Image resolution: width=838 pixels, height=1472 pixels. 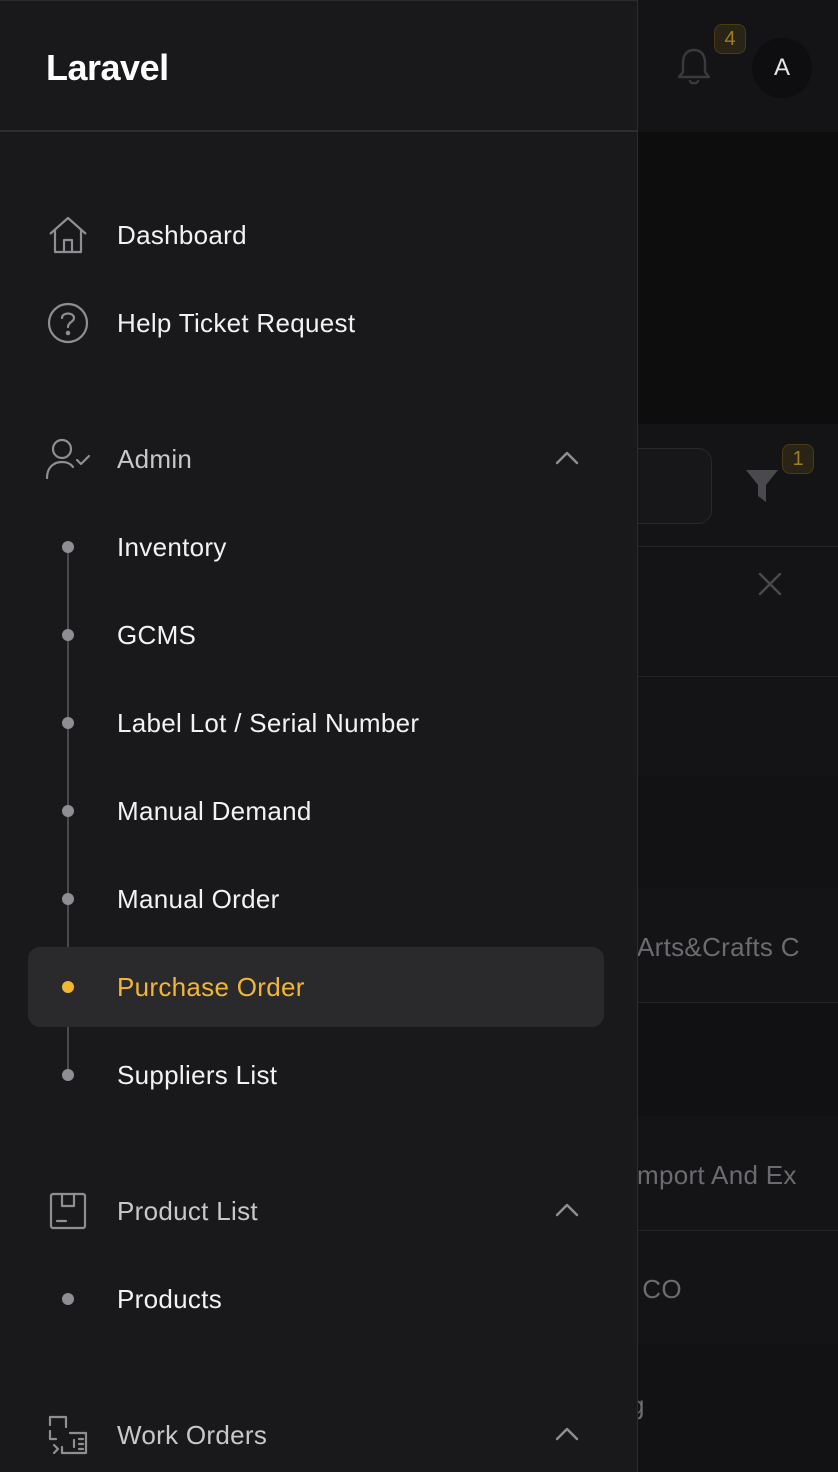 I want to click on filter-icon, so click(x=762, y=486).